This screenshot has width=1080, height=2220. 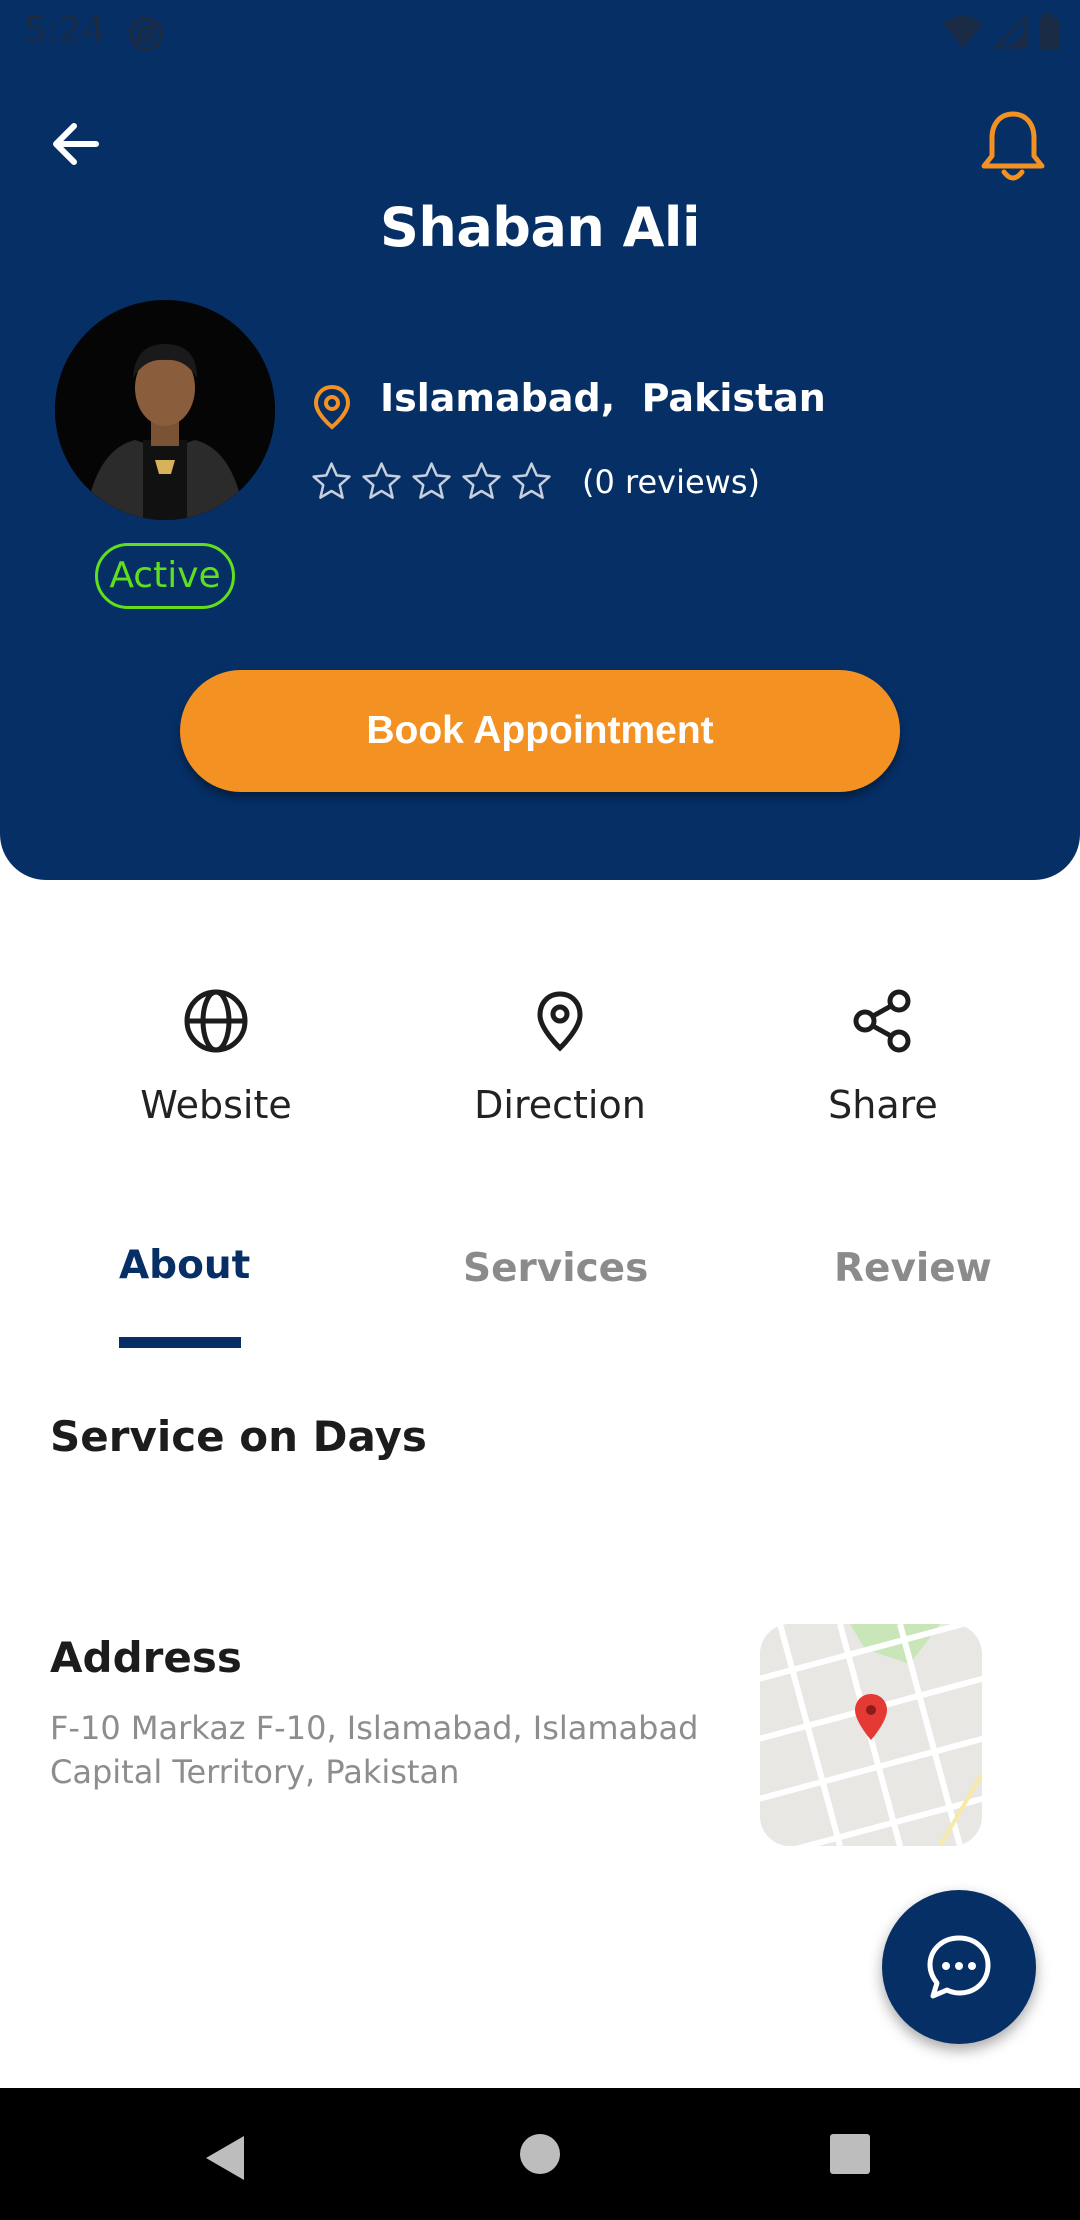 What do you see at coordinates (238, 1436) in the screenshot?
I see `service-days-title: Service on Days` at bounding box center [238, 1436].